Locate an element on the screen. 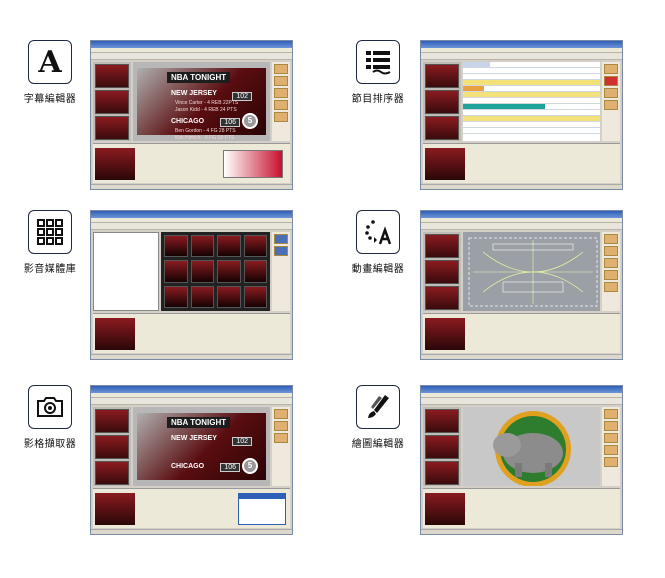 This screenshot has height=578, width=665. list-icon is located at coordinates (378, 62).